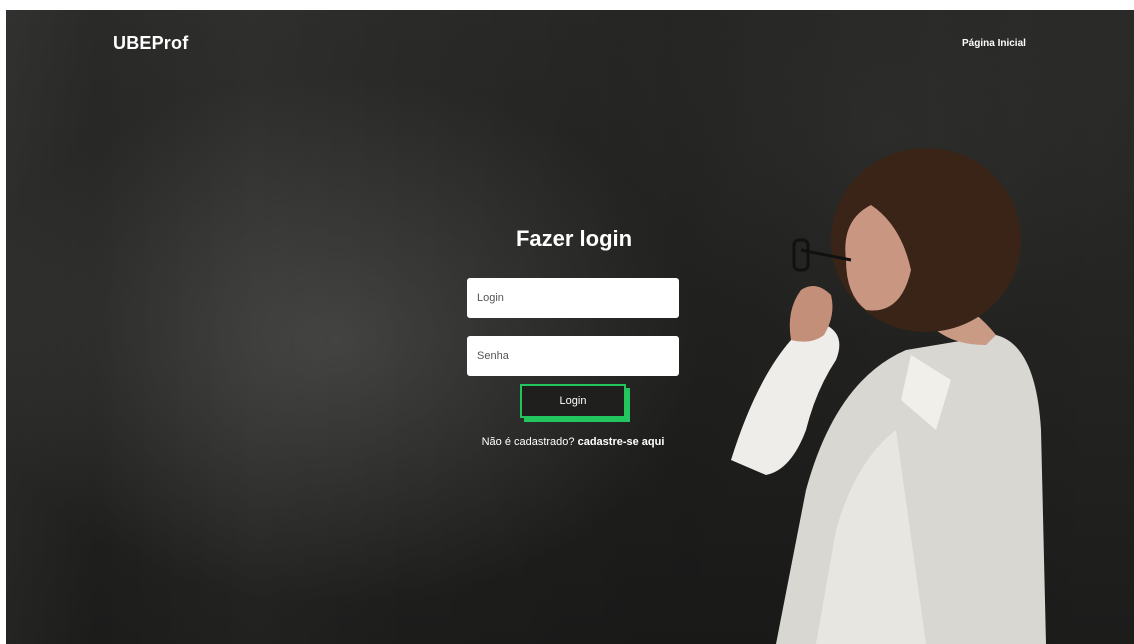 The width and height of the screenshot is (1134, 644). I want to click on login-button-wrapper: Login, so click(575, 404).